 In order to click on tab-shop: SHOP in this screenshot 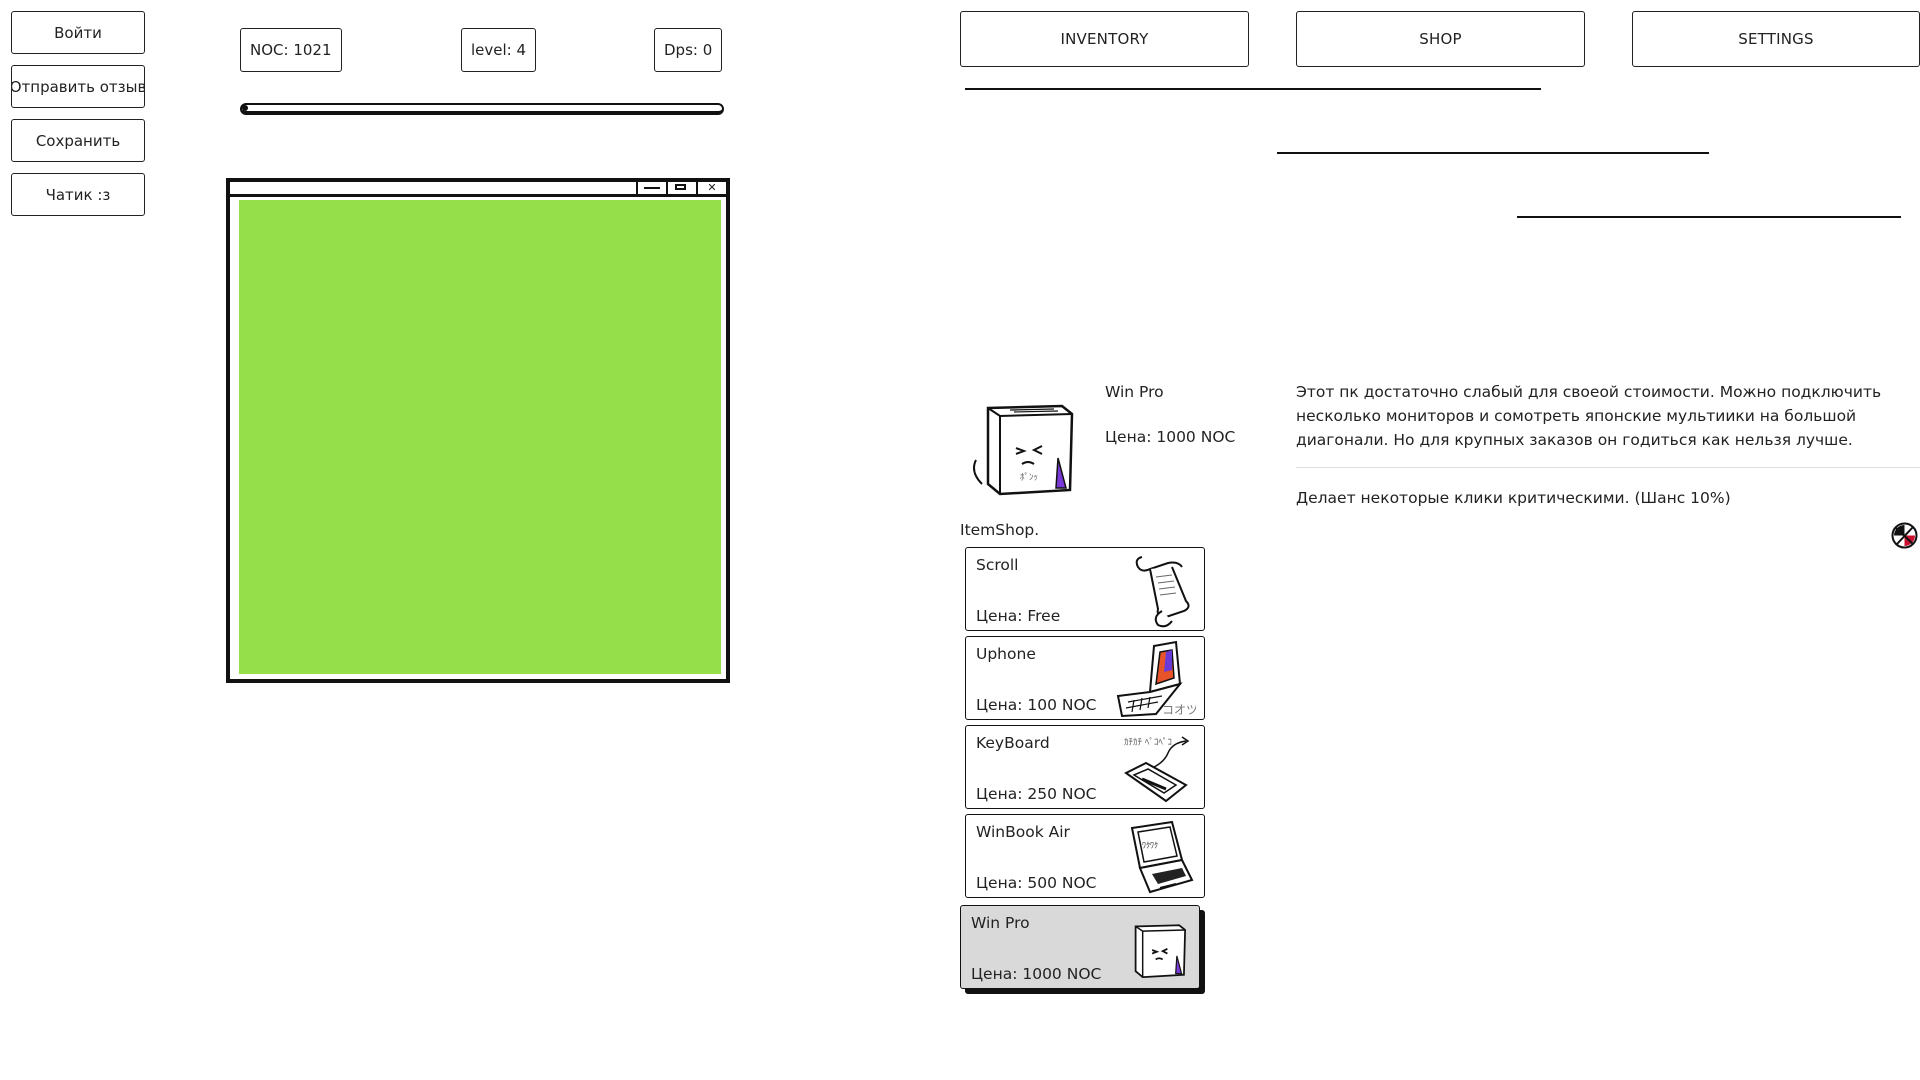, I will do `click(1440, 39)`.